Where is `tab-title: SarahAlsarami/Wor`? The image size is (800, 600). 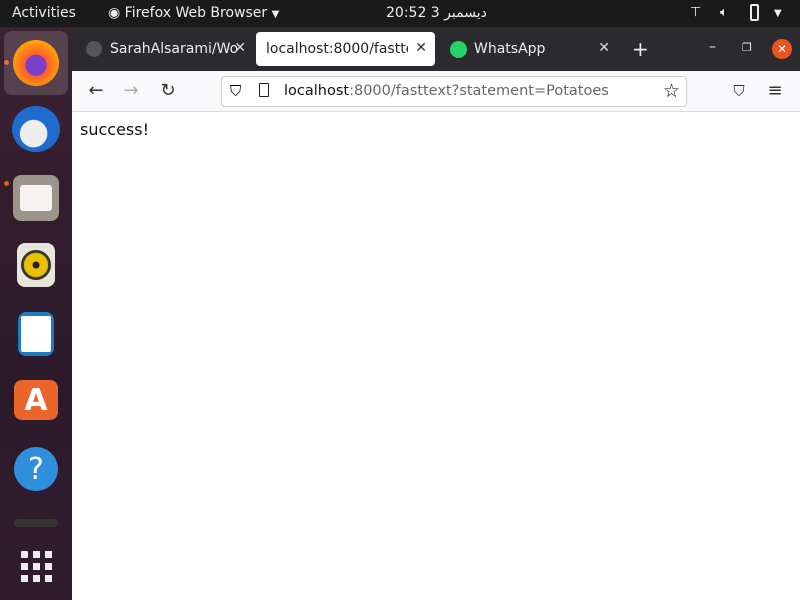
tab-title: SarahAlsarami/Wor is located at coordinates (174, 49).